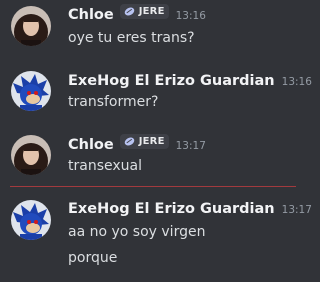 This screenshot has height=282, width=320. I want to click on message-text: transexual, so click(105, 166).